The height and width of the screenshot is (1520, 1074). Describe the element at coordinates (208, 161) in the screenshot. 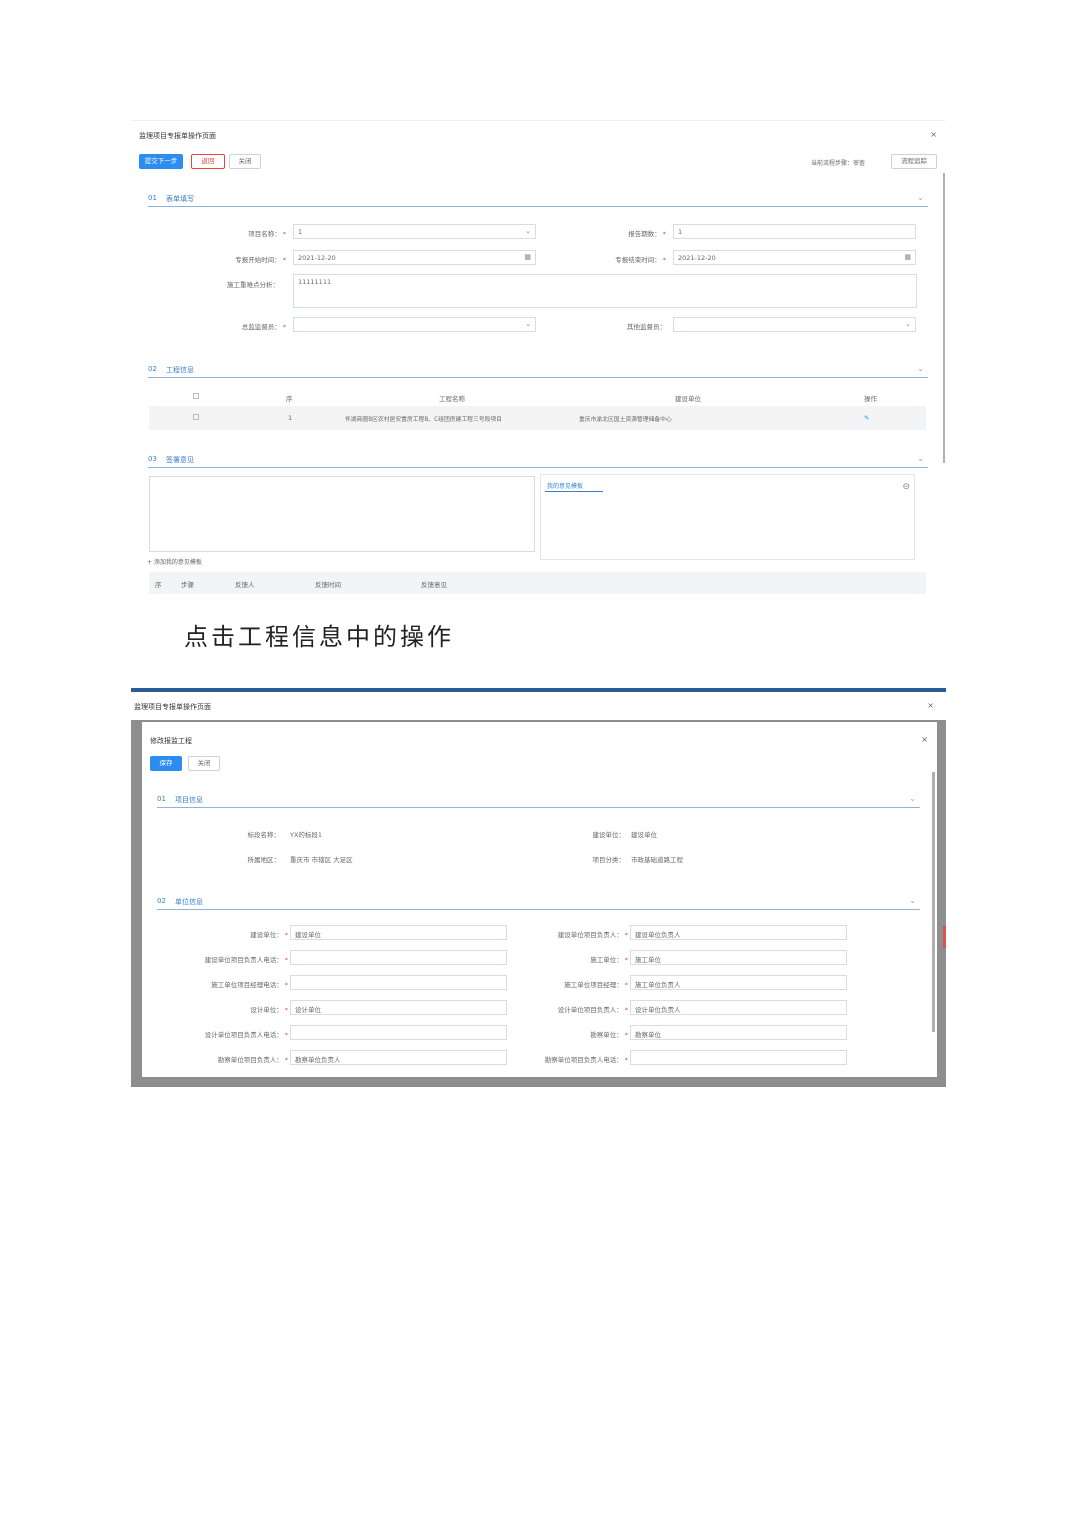

I see `back-button: 返回` at that location.